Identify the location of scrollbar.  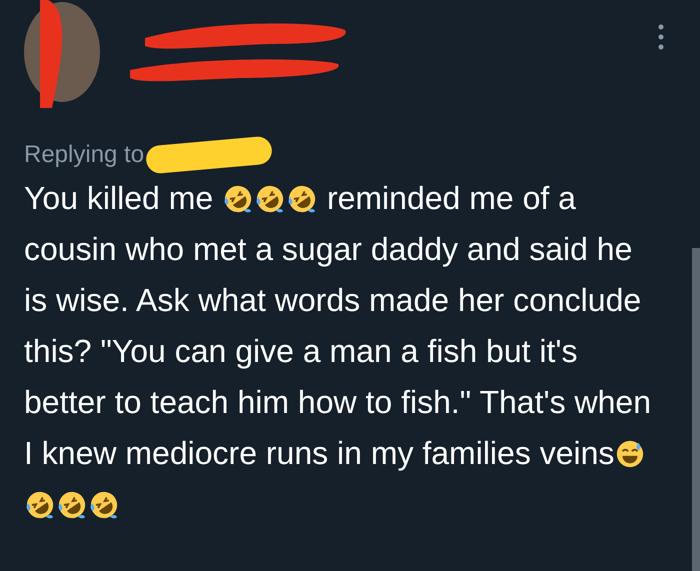
(696, 409).